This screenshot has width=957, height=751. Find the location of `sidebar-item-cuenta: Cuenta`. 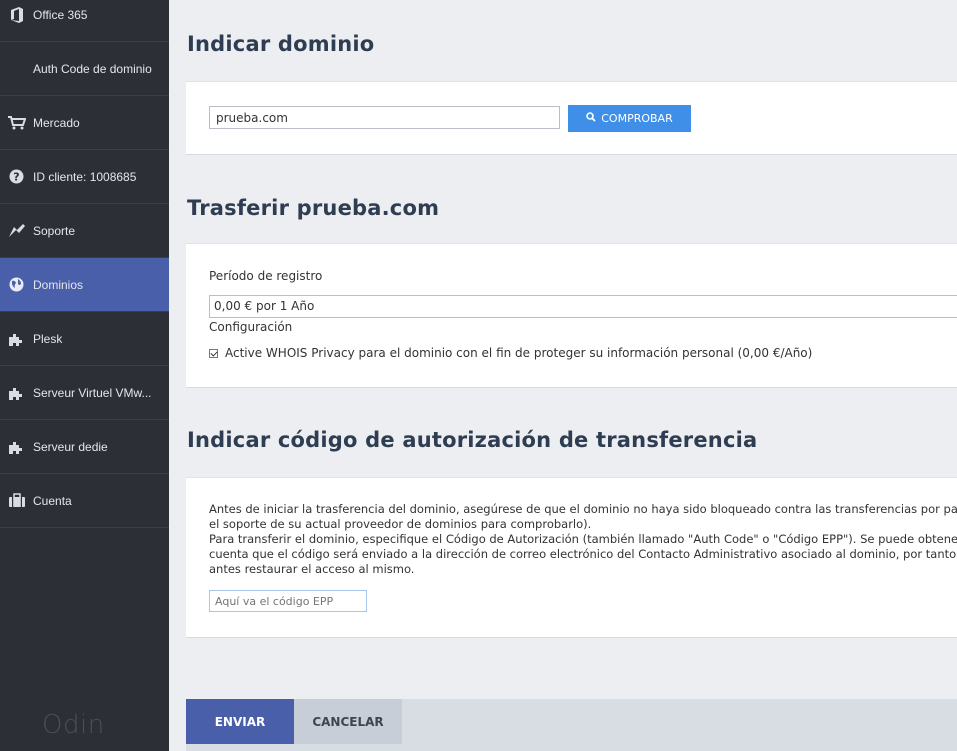

sidebar-item-cuenta: Cuenta is located at coordinates (84, 501).